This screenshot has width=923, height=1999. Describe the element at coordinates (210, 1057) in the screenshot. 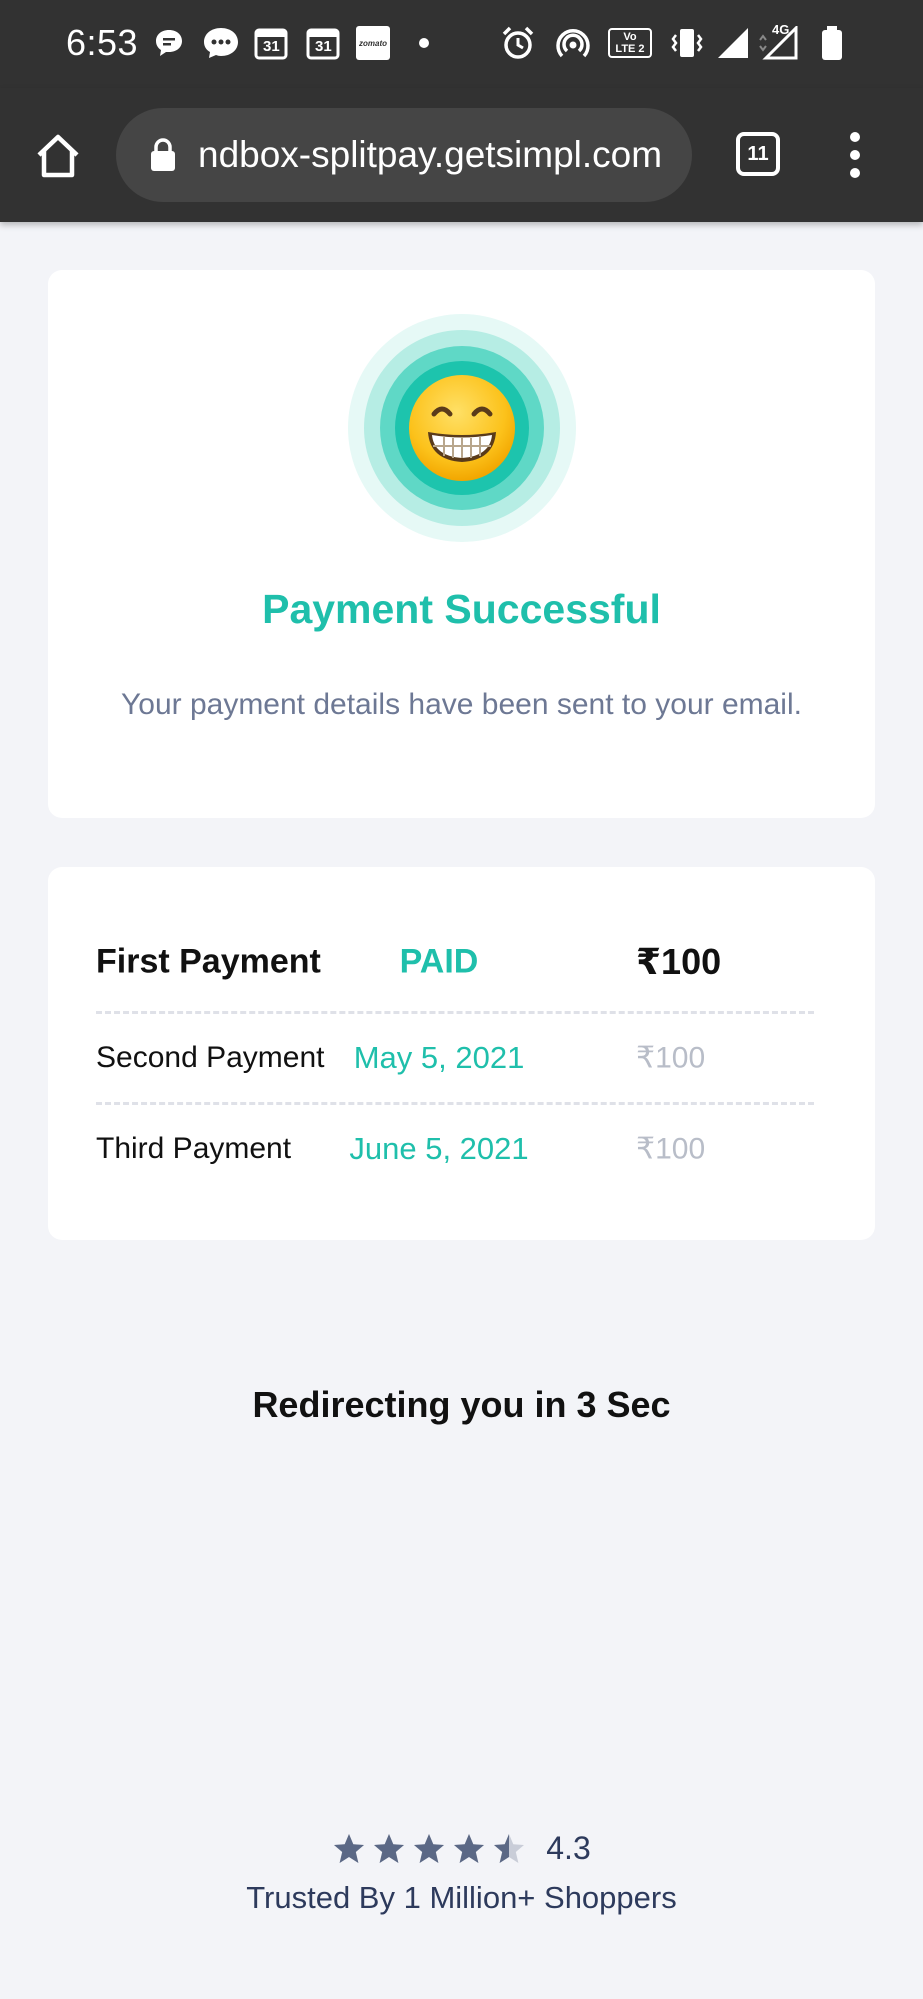

I see `payment-label: Second Payment` at that location.